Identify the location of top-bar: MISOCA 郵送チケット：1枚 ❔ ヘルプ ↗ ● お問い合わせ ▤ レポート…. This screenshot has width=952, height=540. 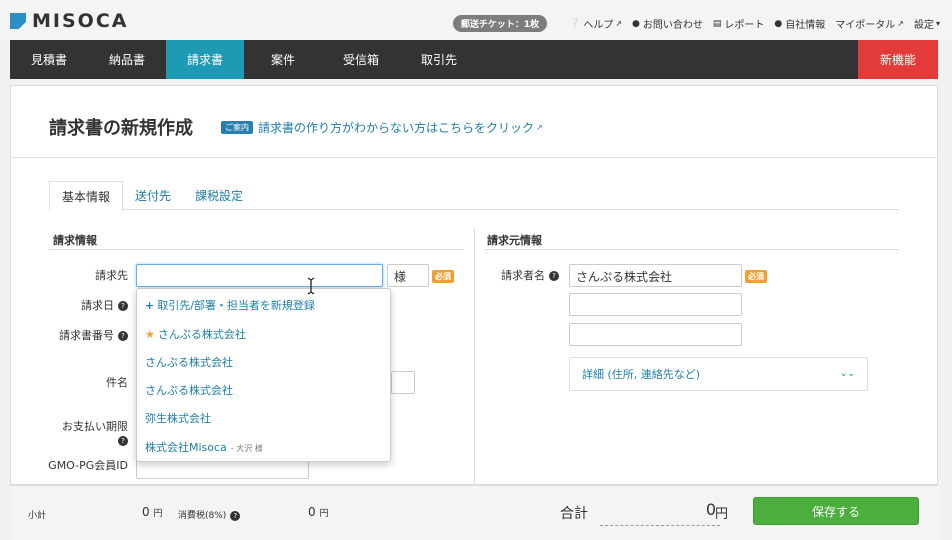
(476, 20).